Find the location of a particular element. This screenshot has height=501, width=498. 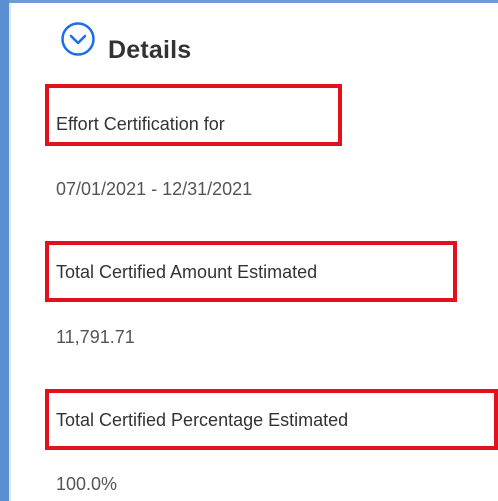

details-section-header: Details is located at coordinates (126, 45).